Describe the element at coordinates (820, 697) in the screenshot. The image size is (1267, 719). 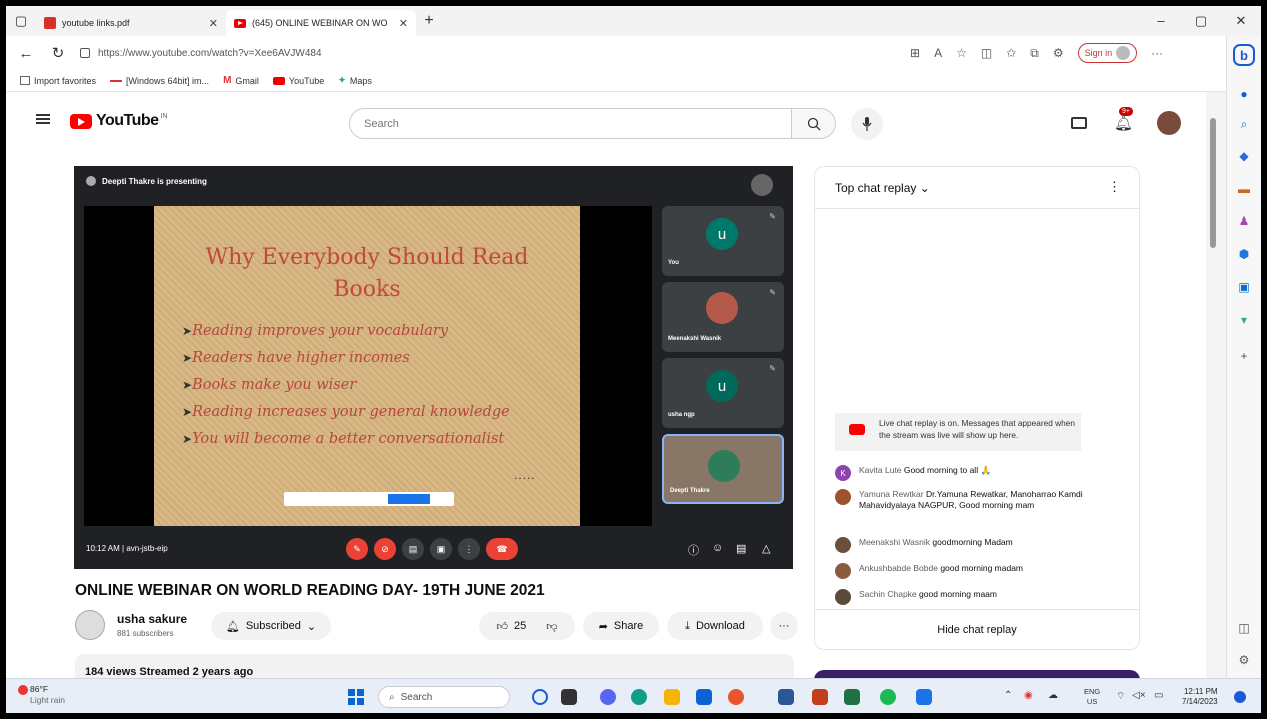
I see `powerpoint-app-icon` at that location.